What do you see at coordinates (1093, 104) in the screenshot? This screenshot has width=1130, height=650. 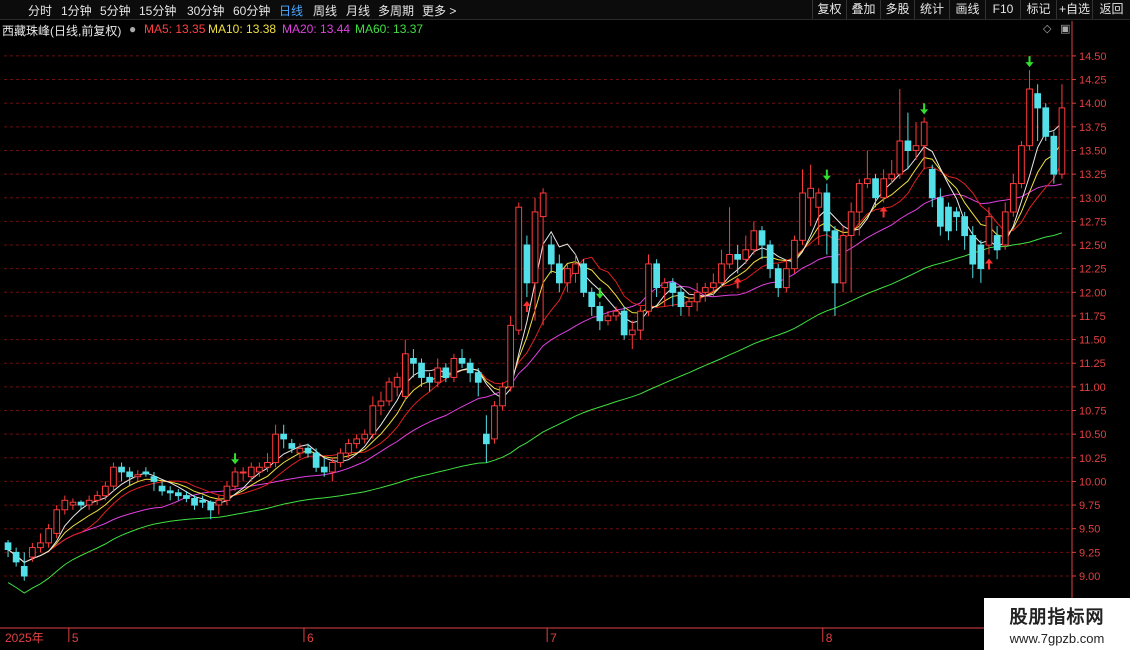 I see `y-tick-label: 14.00` at bounding box center [1093, 104].